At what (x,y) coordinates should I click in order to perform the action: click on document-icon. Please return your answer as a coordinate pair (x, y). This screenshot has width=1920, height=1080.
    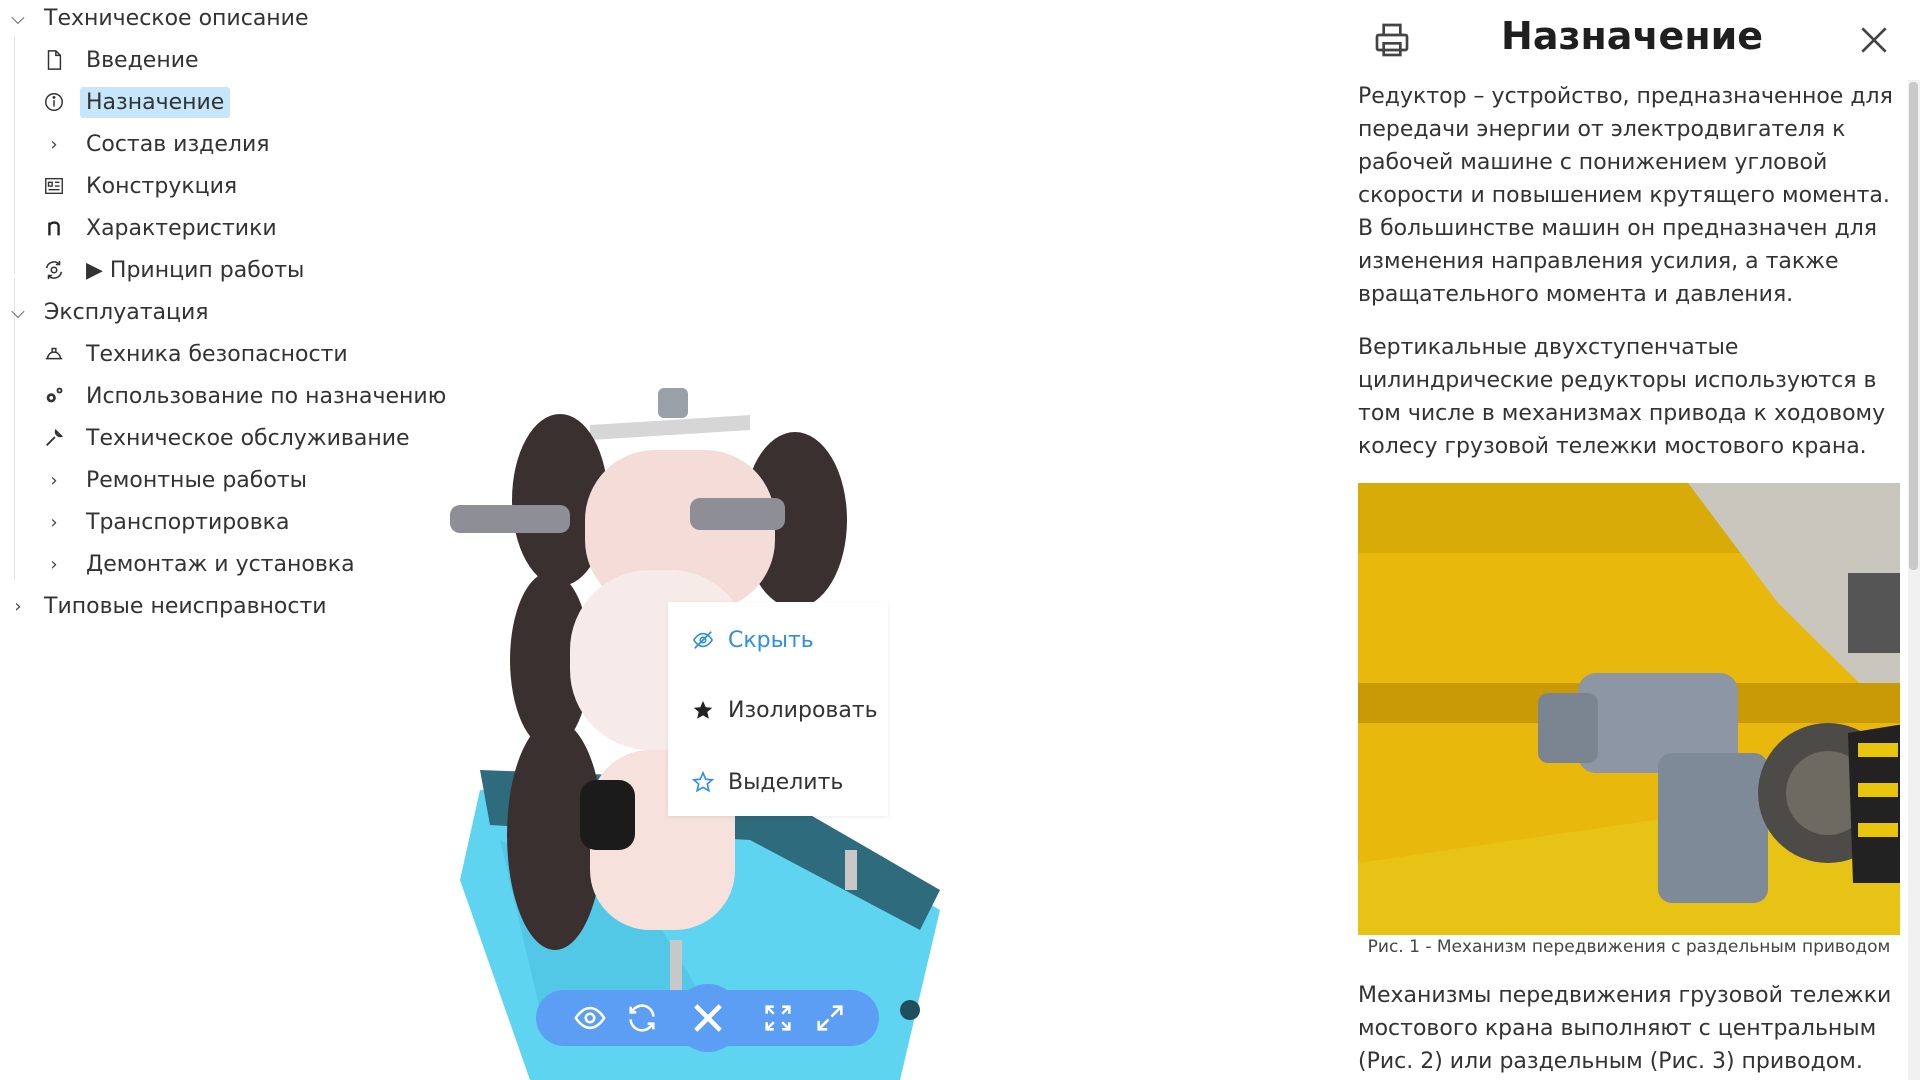
    Looking at the image, I should click on (54, 60).